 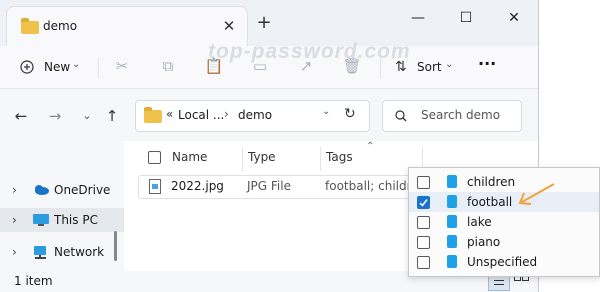 What do you see at coordinates (514, 19) in the screenshot?
I see `close-window-button: ✕` at bounding box center [514, 19].